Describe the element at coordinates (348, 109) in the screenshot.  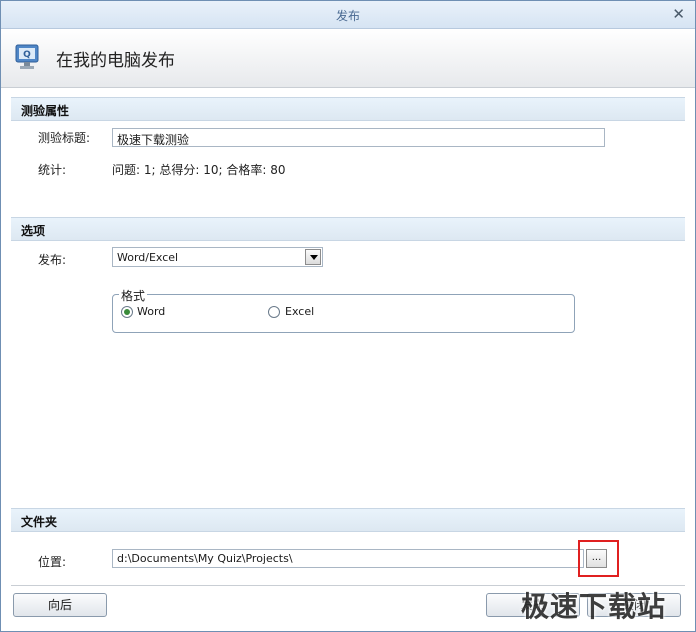
I see `section-quiz-properties: 测验属性` at that location.